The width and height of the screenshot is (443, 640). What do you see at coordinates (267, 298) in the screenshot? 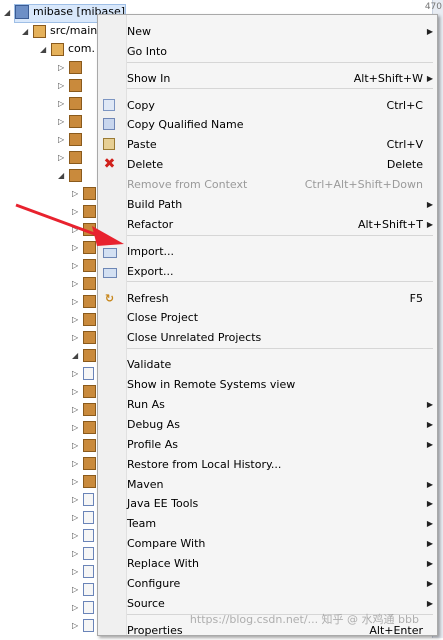
I see `menu-item-refresh: ↻ Refresh F5` at bounding box center [267, 298].